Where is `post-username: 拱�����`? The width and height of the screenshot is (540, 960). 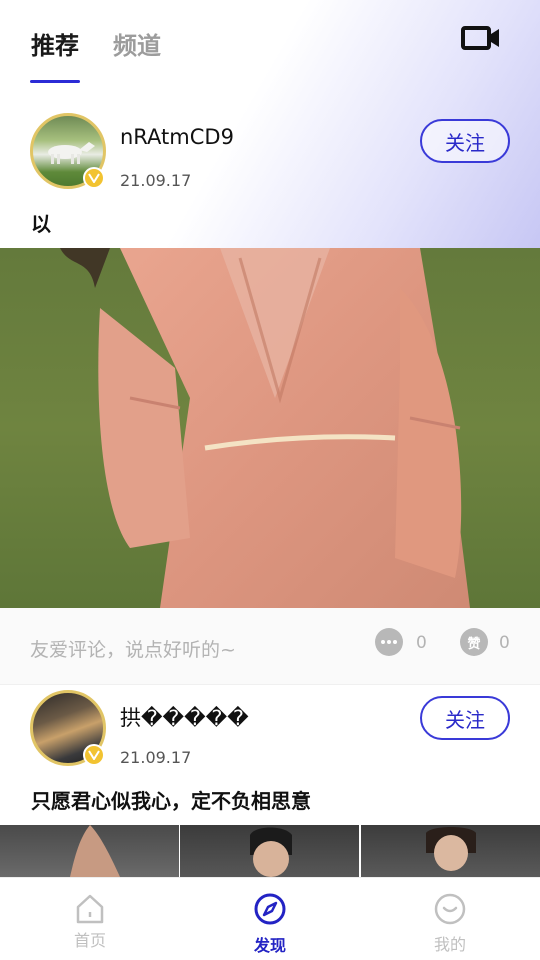
post-username: 拱����� is located at coordinates (184, 717).